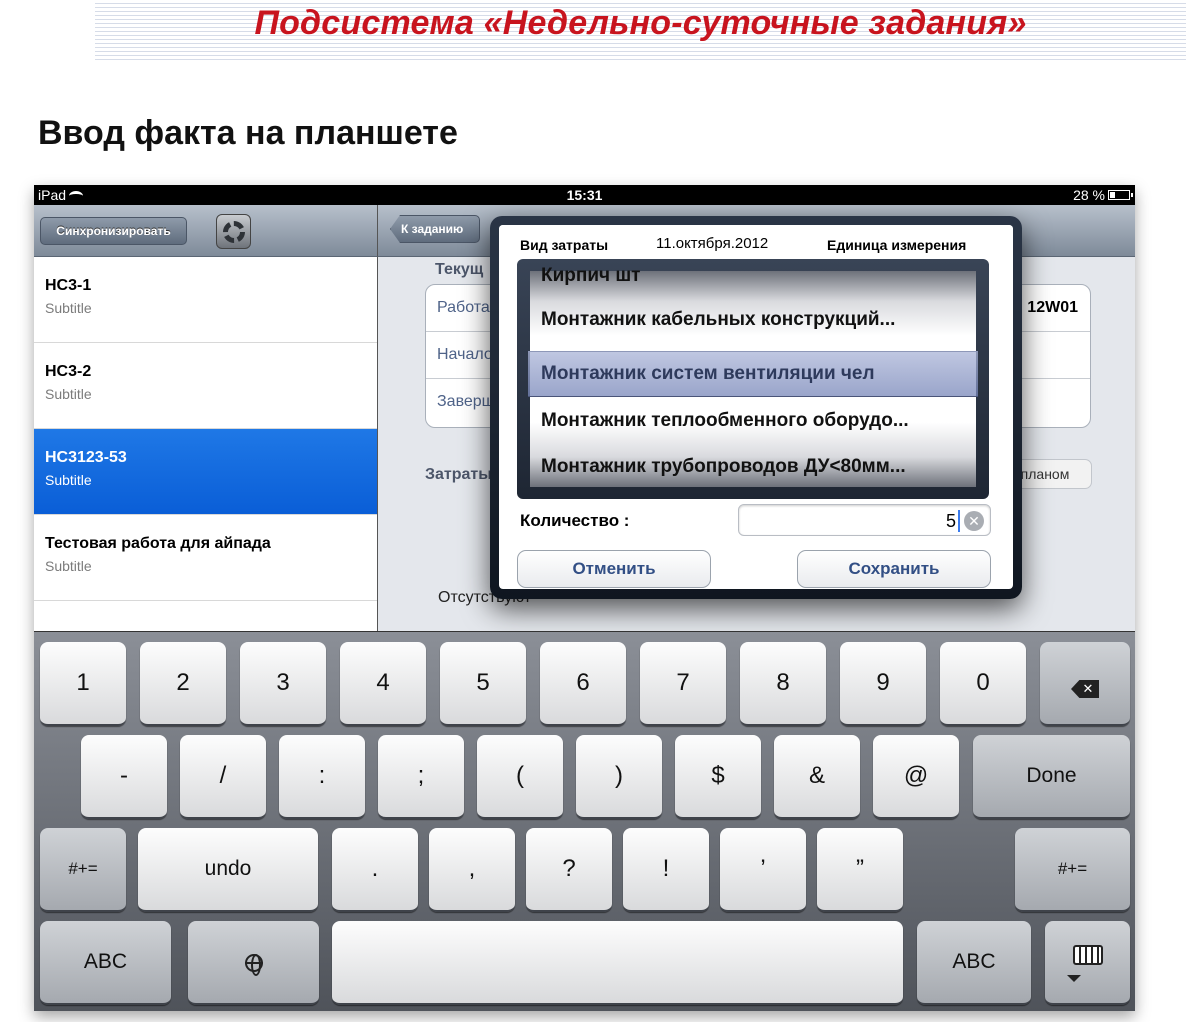 This screenshot has height=1022, width=1186. Describe the element at coordinates (666, 870) in the screenshot. I see `key-exclamation: !` at that location.